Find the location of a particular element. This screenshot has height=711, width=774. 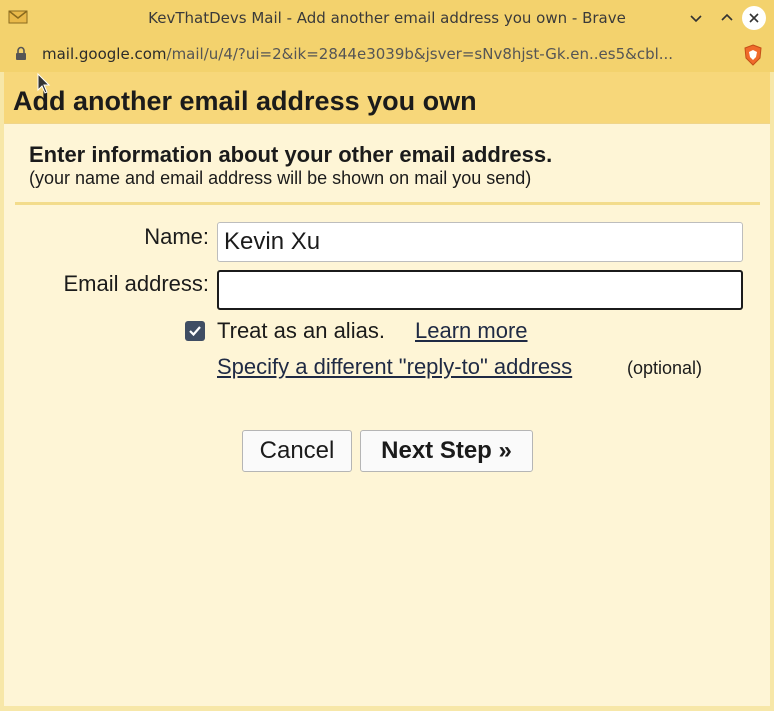

checkmark-icon is located at coordinates (195, 331).